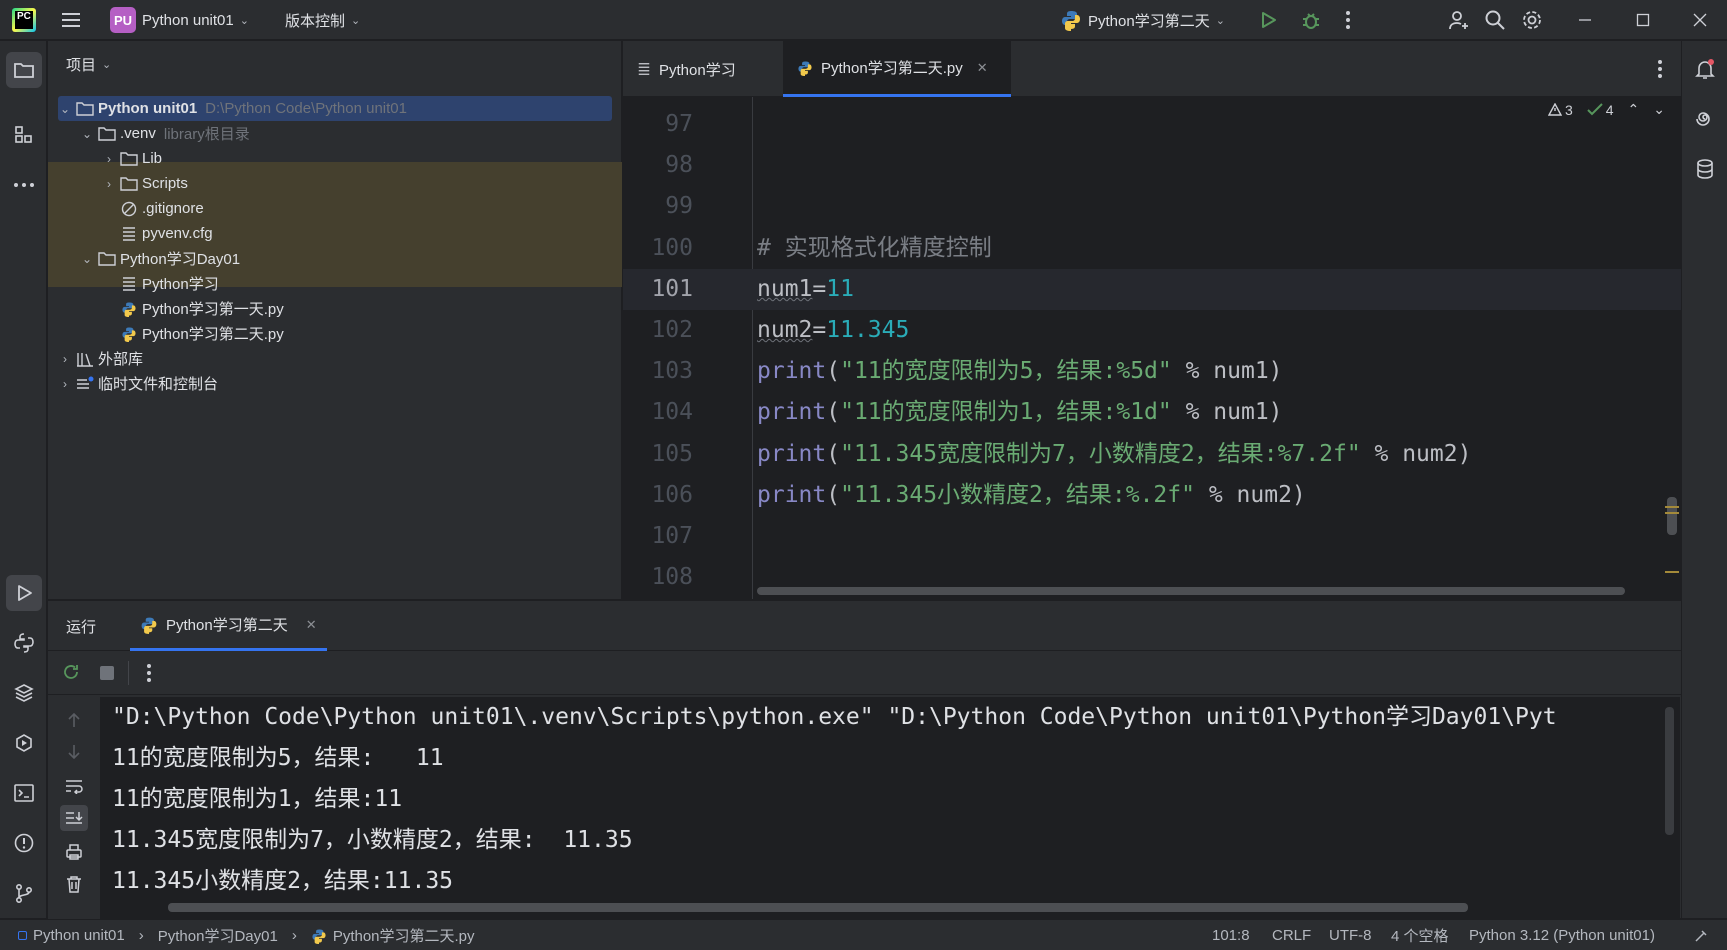  I want to click on tree-day1-label: Python学习第一天.py, so click(213, 309).